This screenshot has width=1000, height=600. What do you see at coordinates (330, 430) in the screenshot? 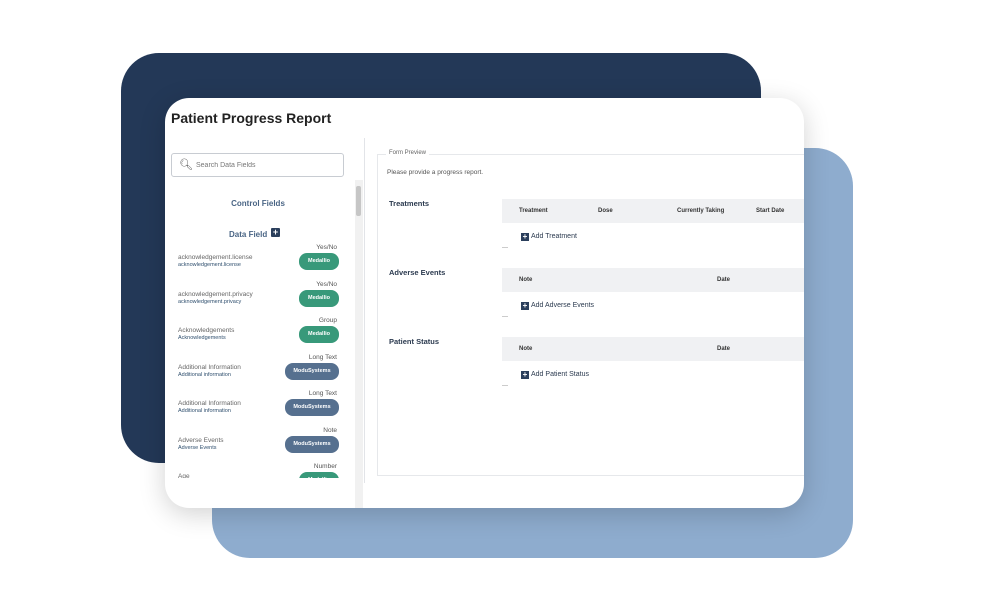
I see `field-type: Note` at bounding box center [330, 430].